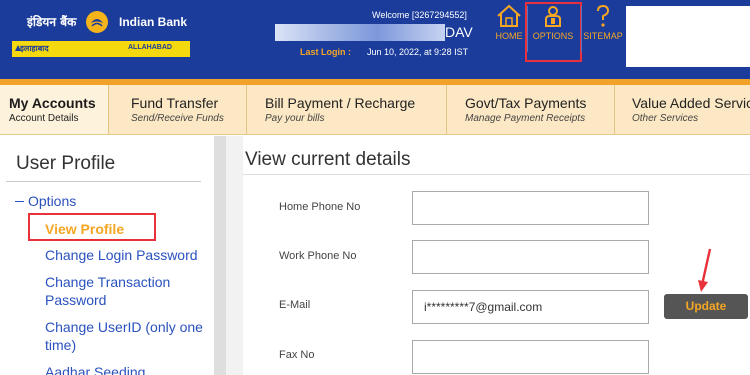 Image resolution: width=750 pixels, height=375 pixels. Describe the element at coordinates (153, 22) in the screenshot. I see `bank-name-english: Indian Bank` at that location.